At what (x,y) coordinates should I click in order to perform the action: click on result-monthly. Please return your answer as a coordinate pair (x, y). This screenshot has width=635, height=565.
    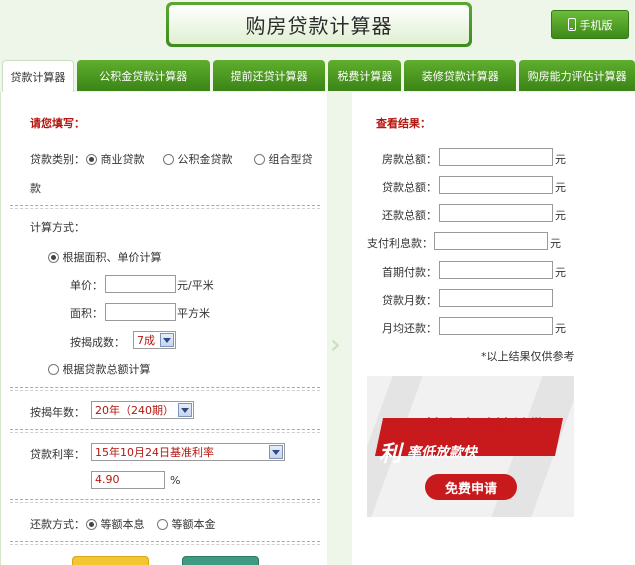
    Looking at the image, I should click on (496, 326).